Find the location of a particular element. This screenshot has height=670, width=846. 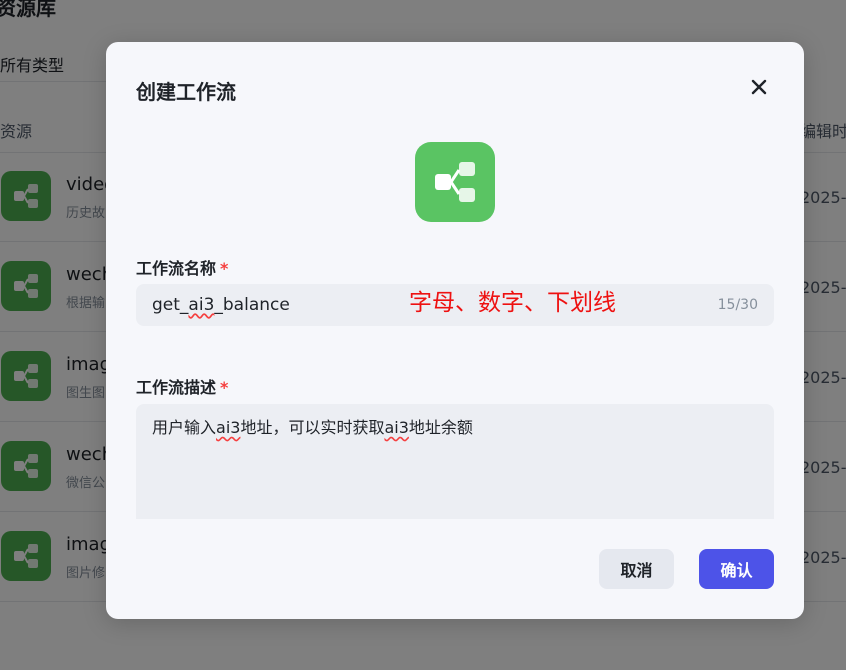

close-button is located at coordinates (759, 87).